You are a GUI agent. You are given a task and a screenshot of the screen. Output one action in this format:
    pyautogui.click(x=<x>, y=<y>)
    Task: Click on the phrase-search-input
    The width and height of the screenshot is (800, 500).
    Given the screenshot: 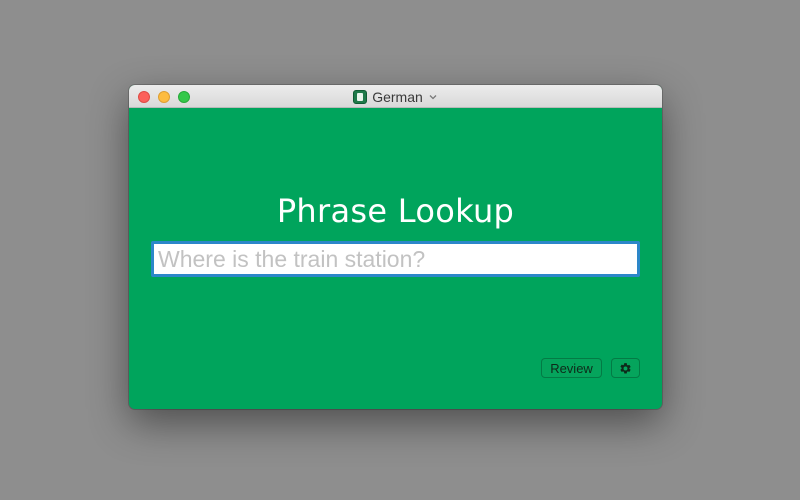 What is the action you would take?
    pyautogui.click(x=395, y=259)
    